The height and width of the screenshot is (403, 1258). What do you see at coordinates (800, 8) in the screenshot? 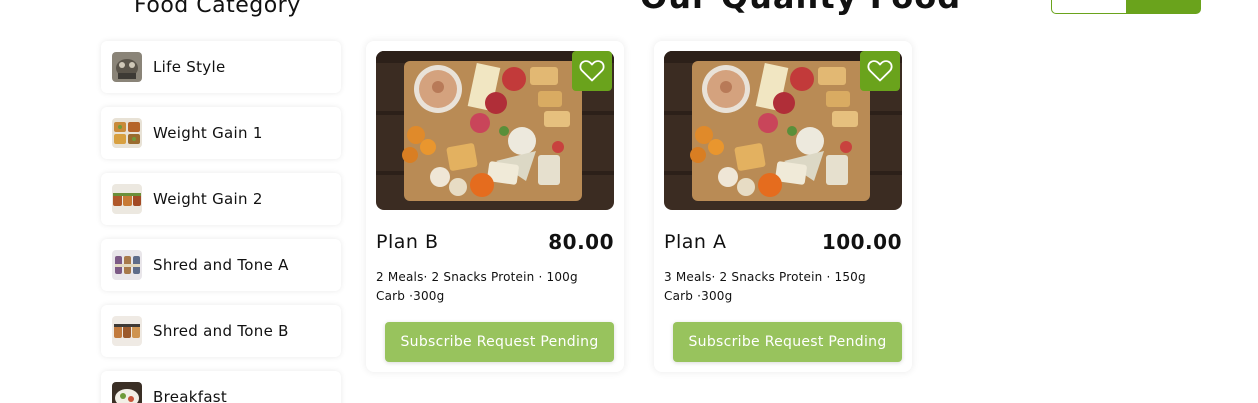
I see `page-title: Our Quality Food` at bounding box center [800, 8].